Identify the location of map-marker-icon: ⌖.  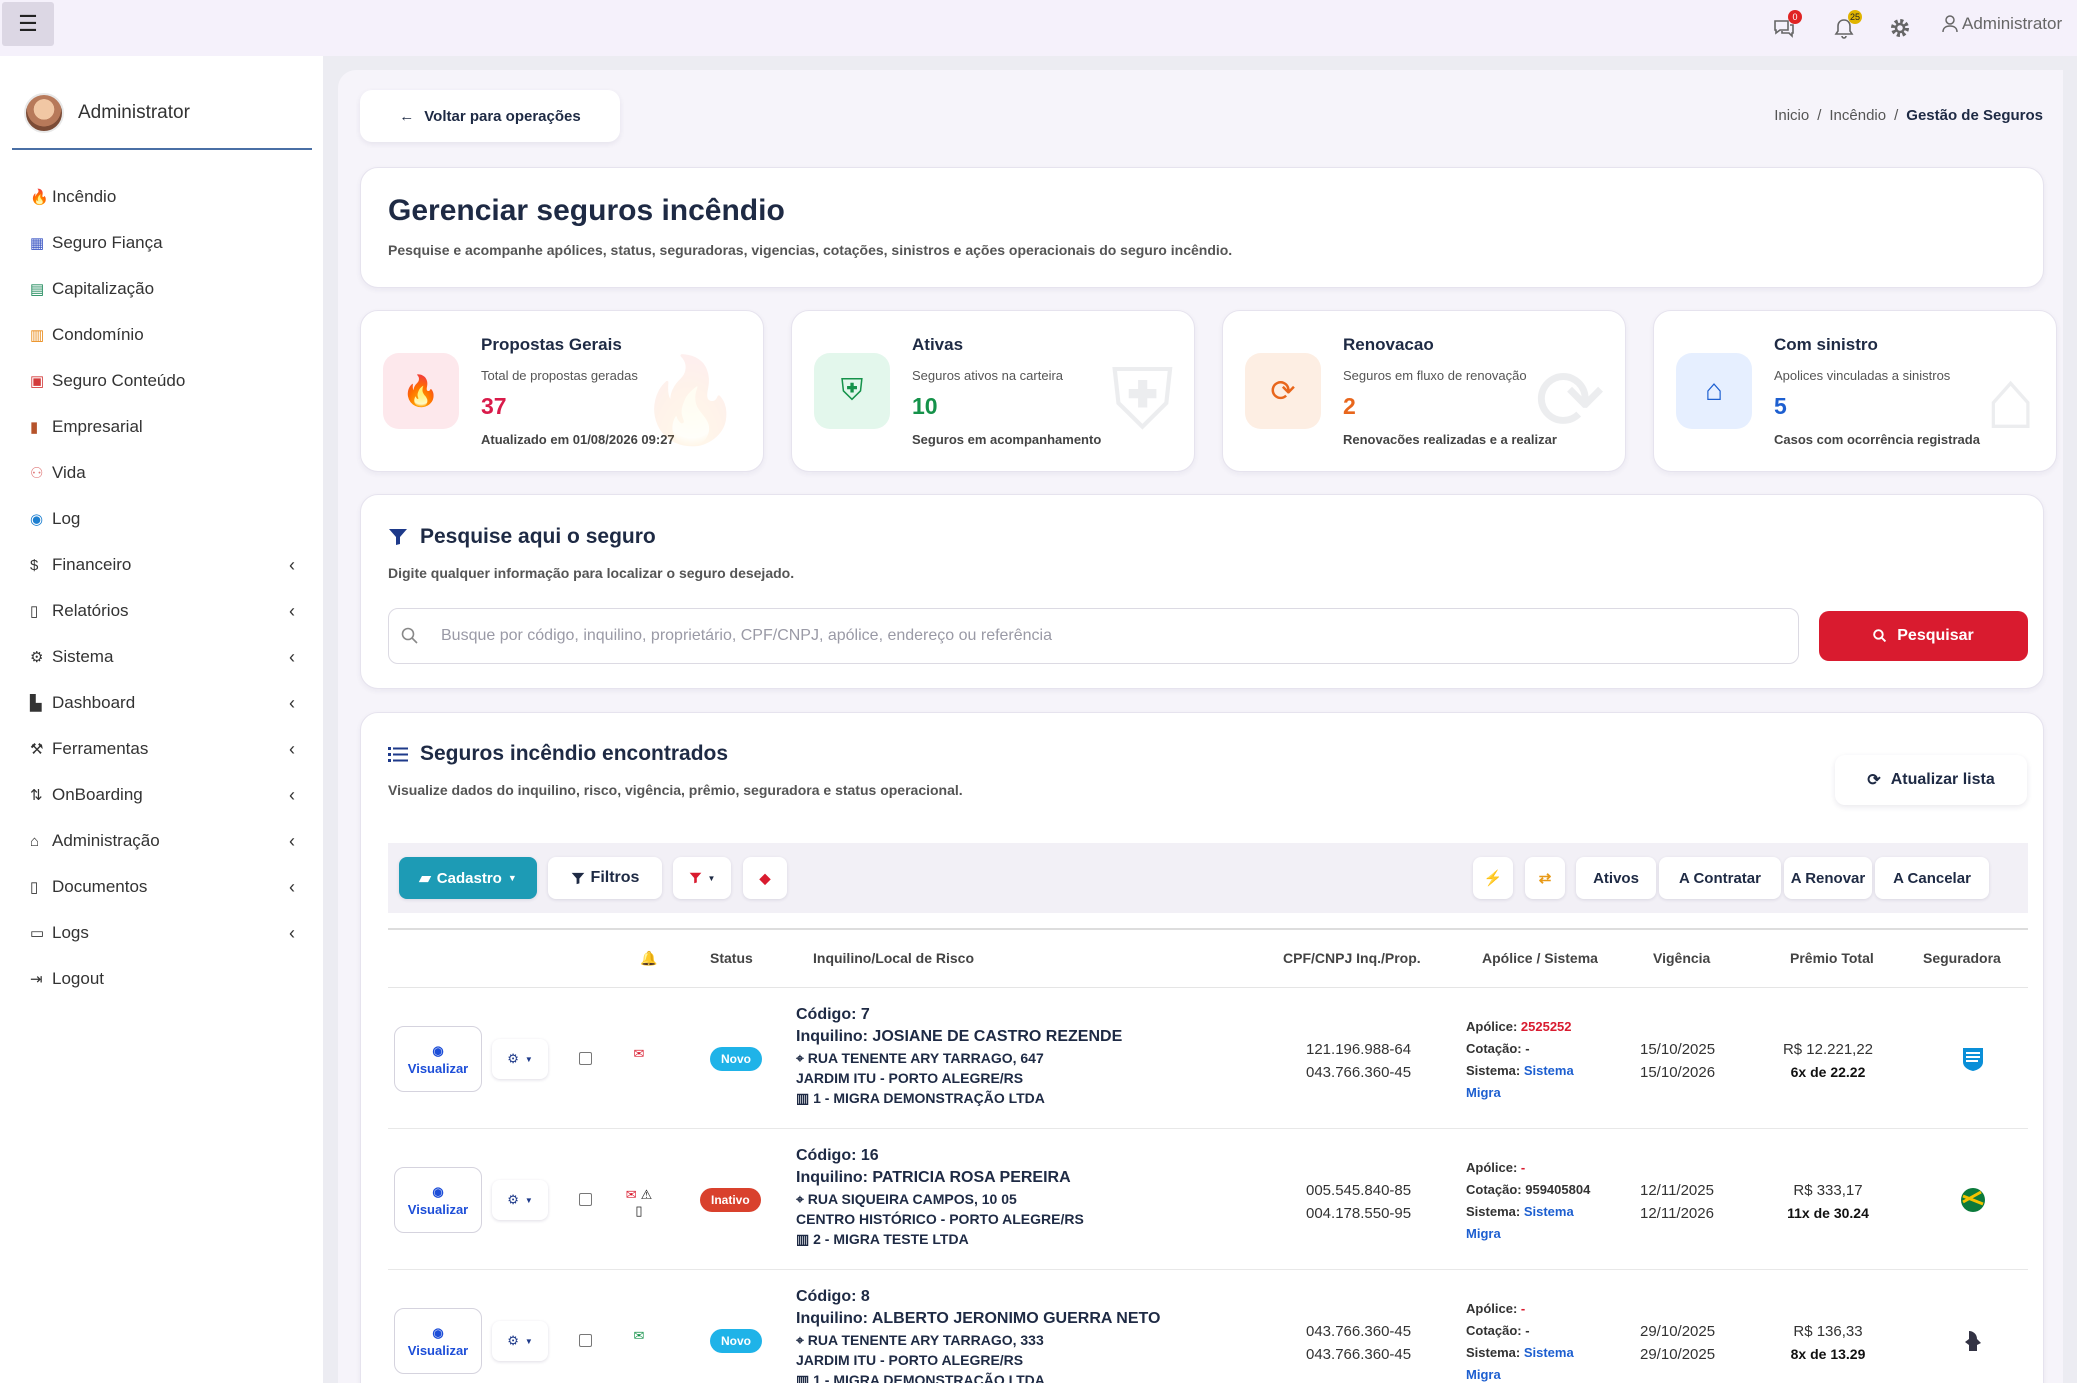
(802, 1340).